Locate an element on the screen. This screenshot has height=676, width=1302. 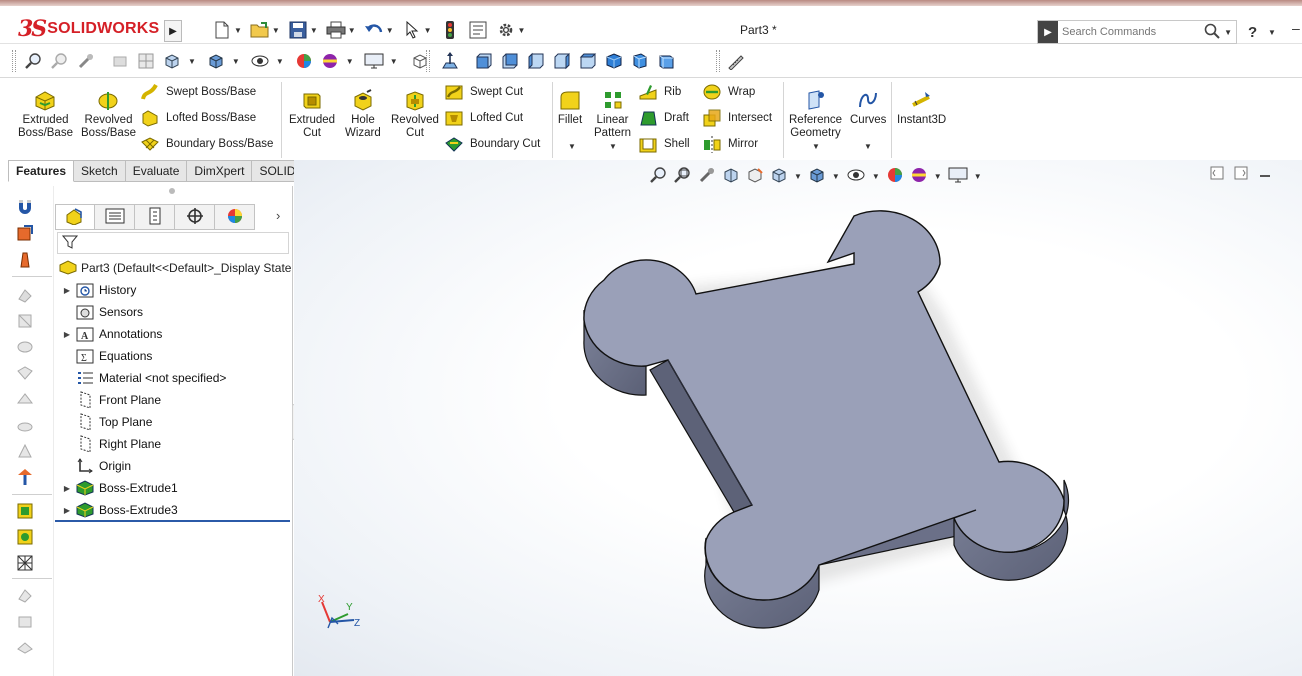
search-commands-input is located at coordinates (1128, 32).